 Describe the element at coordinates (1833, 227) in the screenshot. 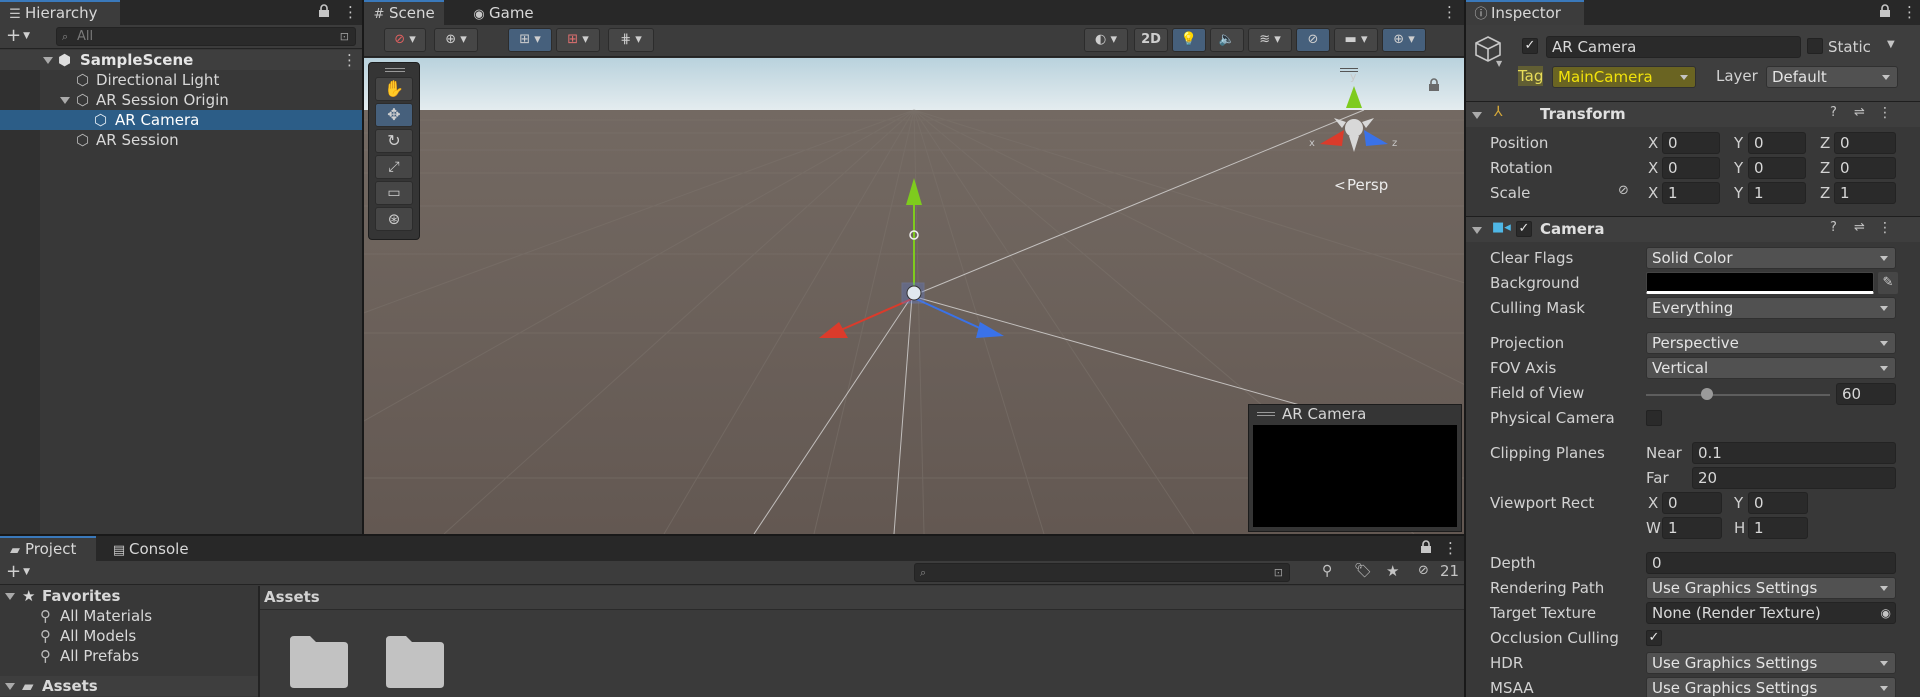

I see `help-icon: ?` at that location.